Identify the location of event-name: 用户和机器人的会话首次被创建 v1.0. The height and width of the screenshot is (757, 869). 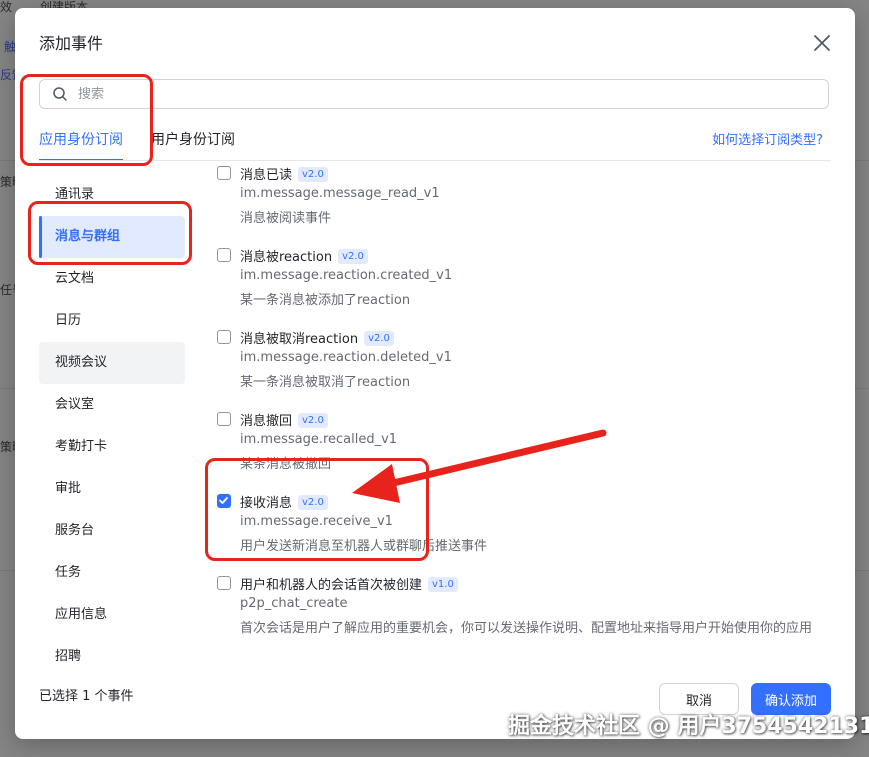
(349, 583).